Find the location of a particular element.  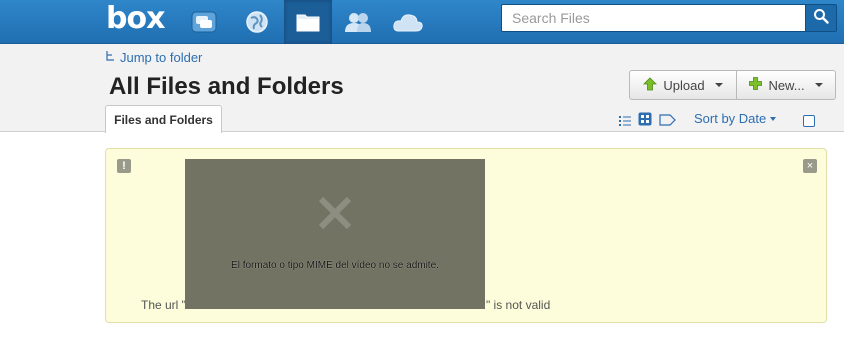

folder-tree-icon is located at coordinates (110, 57).